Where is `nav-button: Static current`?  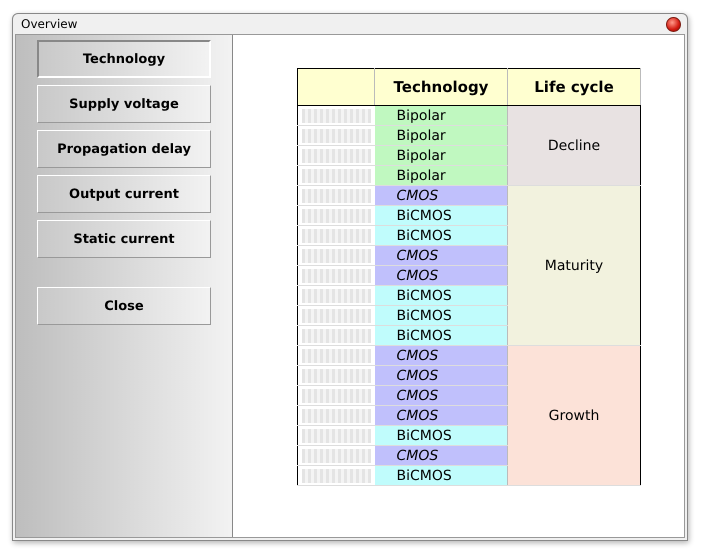
nav-button: Static current is located at coordinates (124, 239).